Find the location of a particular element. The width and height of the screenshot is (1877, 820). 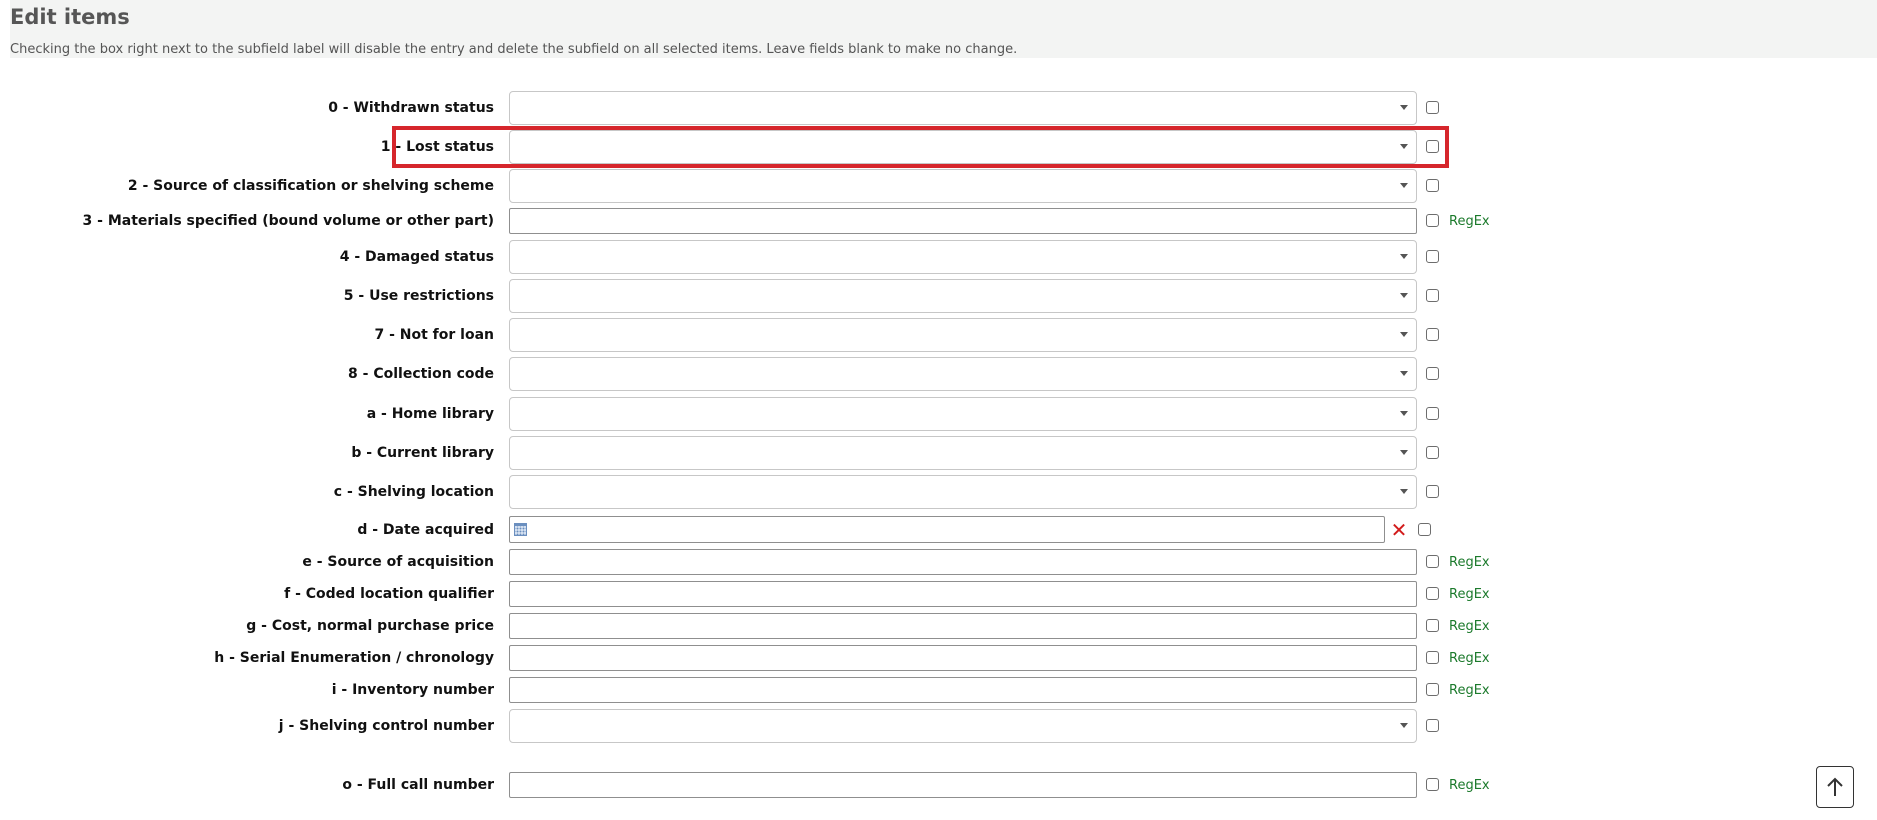

field-row-full-call-number: o - Full call number RegEx is located at coordinates (938, 785).